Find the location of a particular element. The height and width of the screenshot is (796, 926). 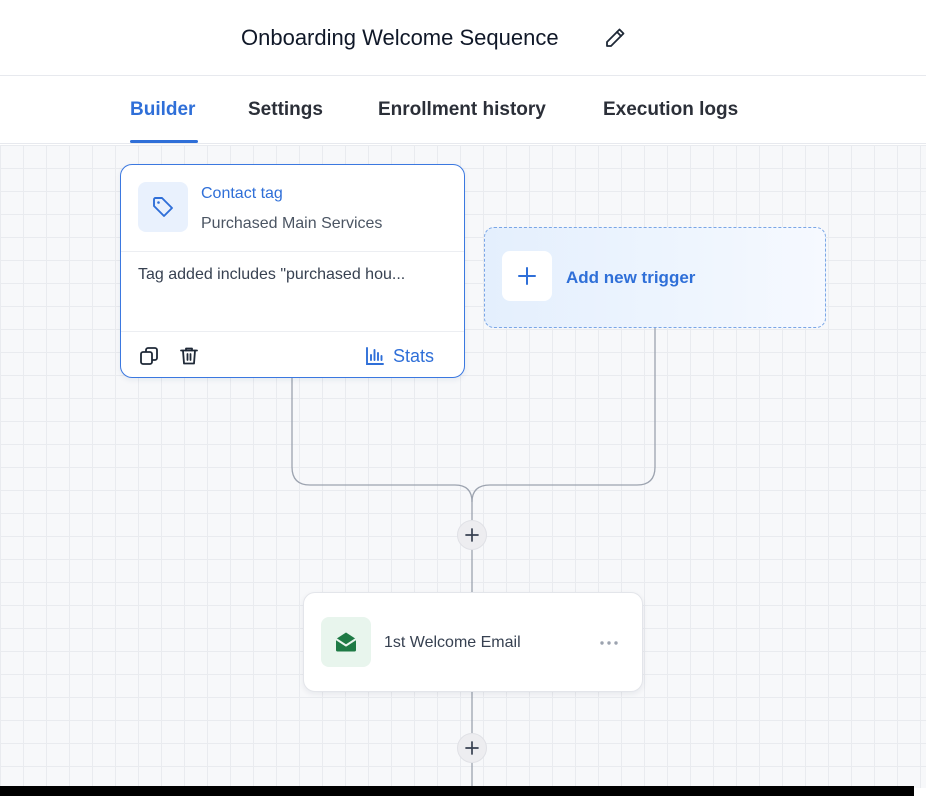

trash-icon is located at coordinates (189, 356).